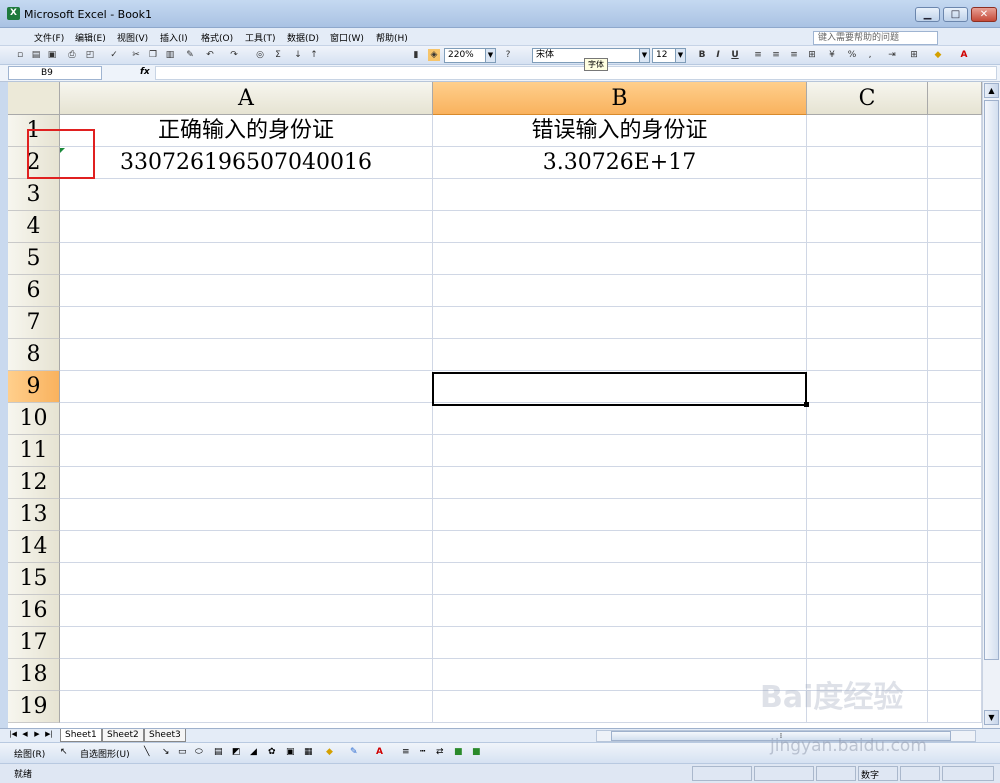 This screenshot has width=1000, height=783. Describe the element at coordinates (90, 55) in the screenshot. I see `preview-icon: ◰` at that location.